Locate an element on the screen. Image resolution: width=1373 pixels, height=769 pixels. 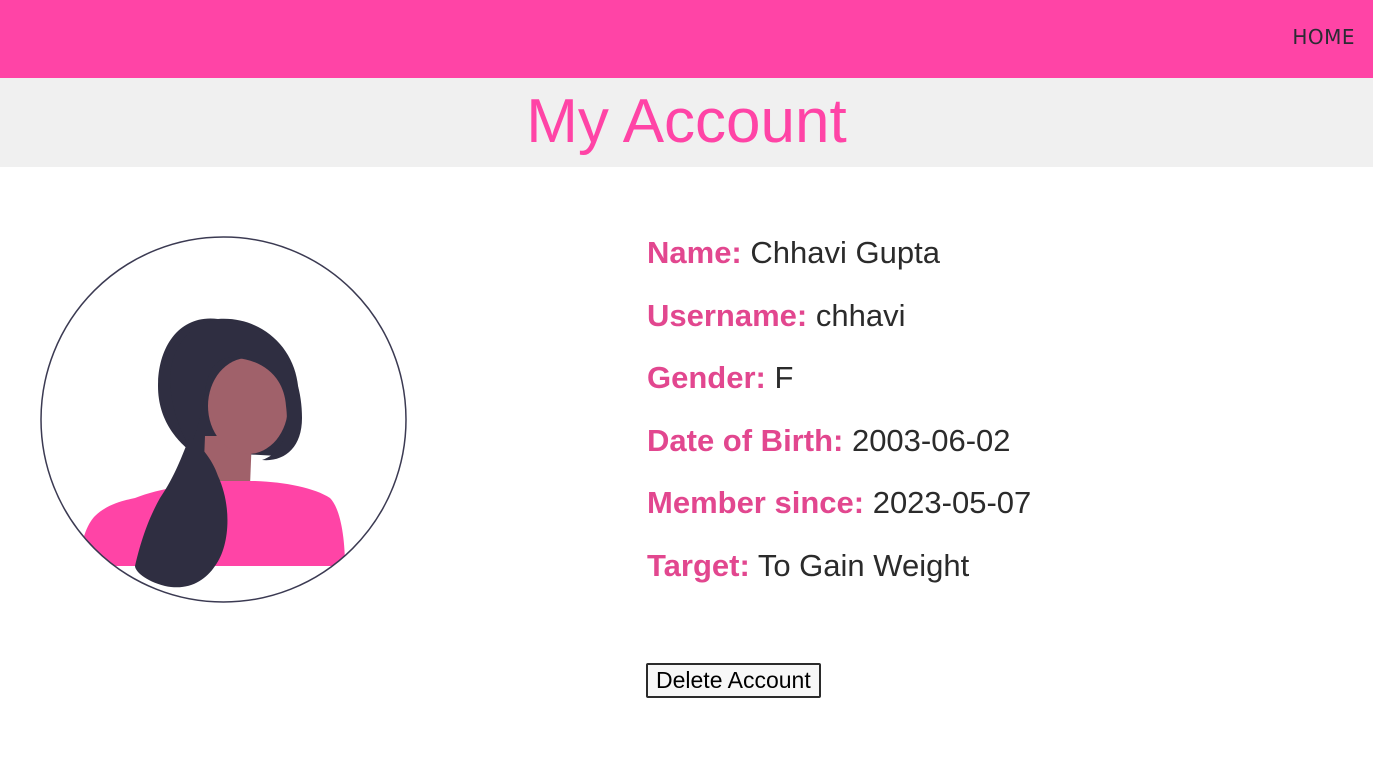
name-row: Name: Chhavi Gupta is located at coordinates (839, 262).